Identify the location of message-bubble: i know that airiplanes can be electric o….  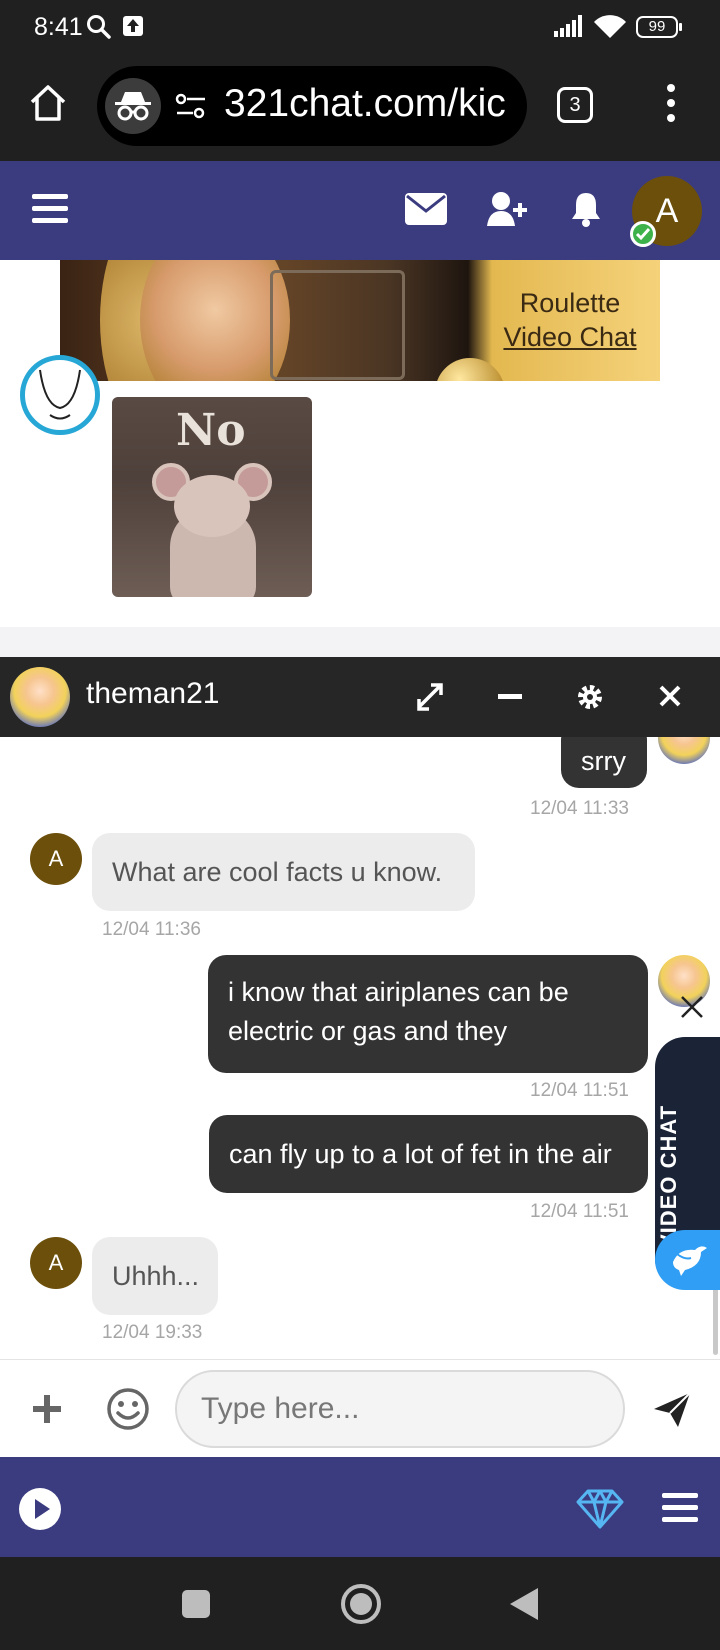
(428, 1014).